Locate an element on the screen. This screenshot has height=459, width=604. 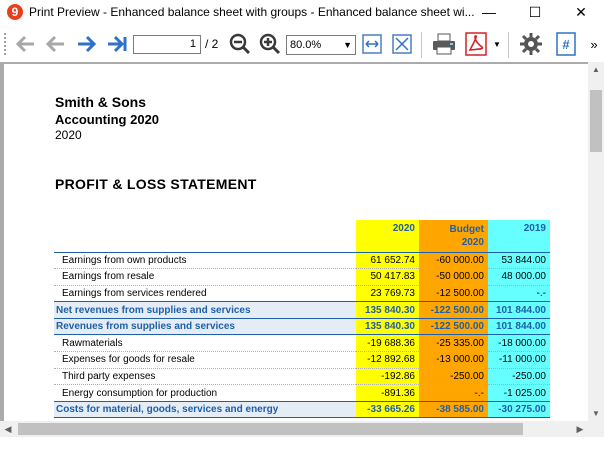
value-2019: -11 000.00 is located at coordinates (519, 360).